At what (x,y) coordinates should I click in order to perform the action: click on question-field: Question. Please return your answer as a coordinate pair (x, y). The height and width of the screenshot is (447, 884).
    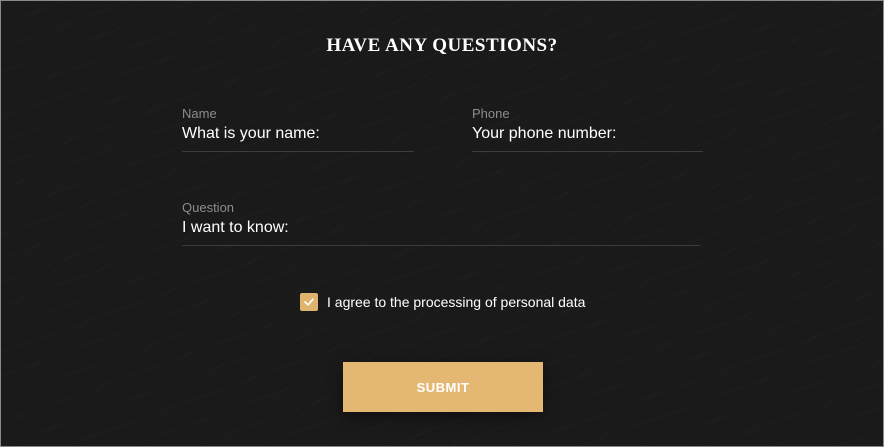
    Looking at the image, I should click on (441, 223).